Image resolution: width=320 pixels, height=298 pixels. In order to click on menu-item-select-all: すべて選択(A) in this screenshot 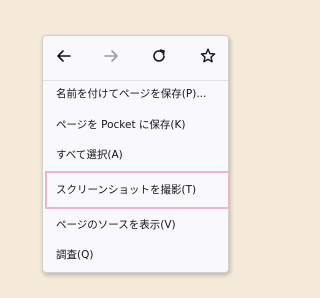, I will do `click(89, 155)`.